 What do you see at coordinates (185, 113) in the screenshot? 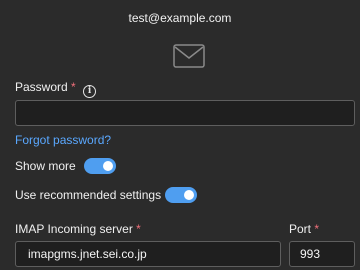
I see `password-input` at bounding box center [185, 113].